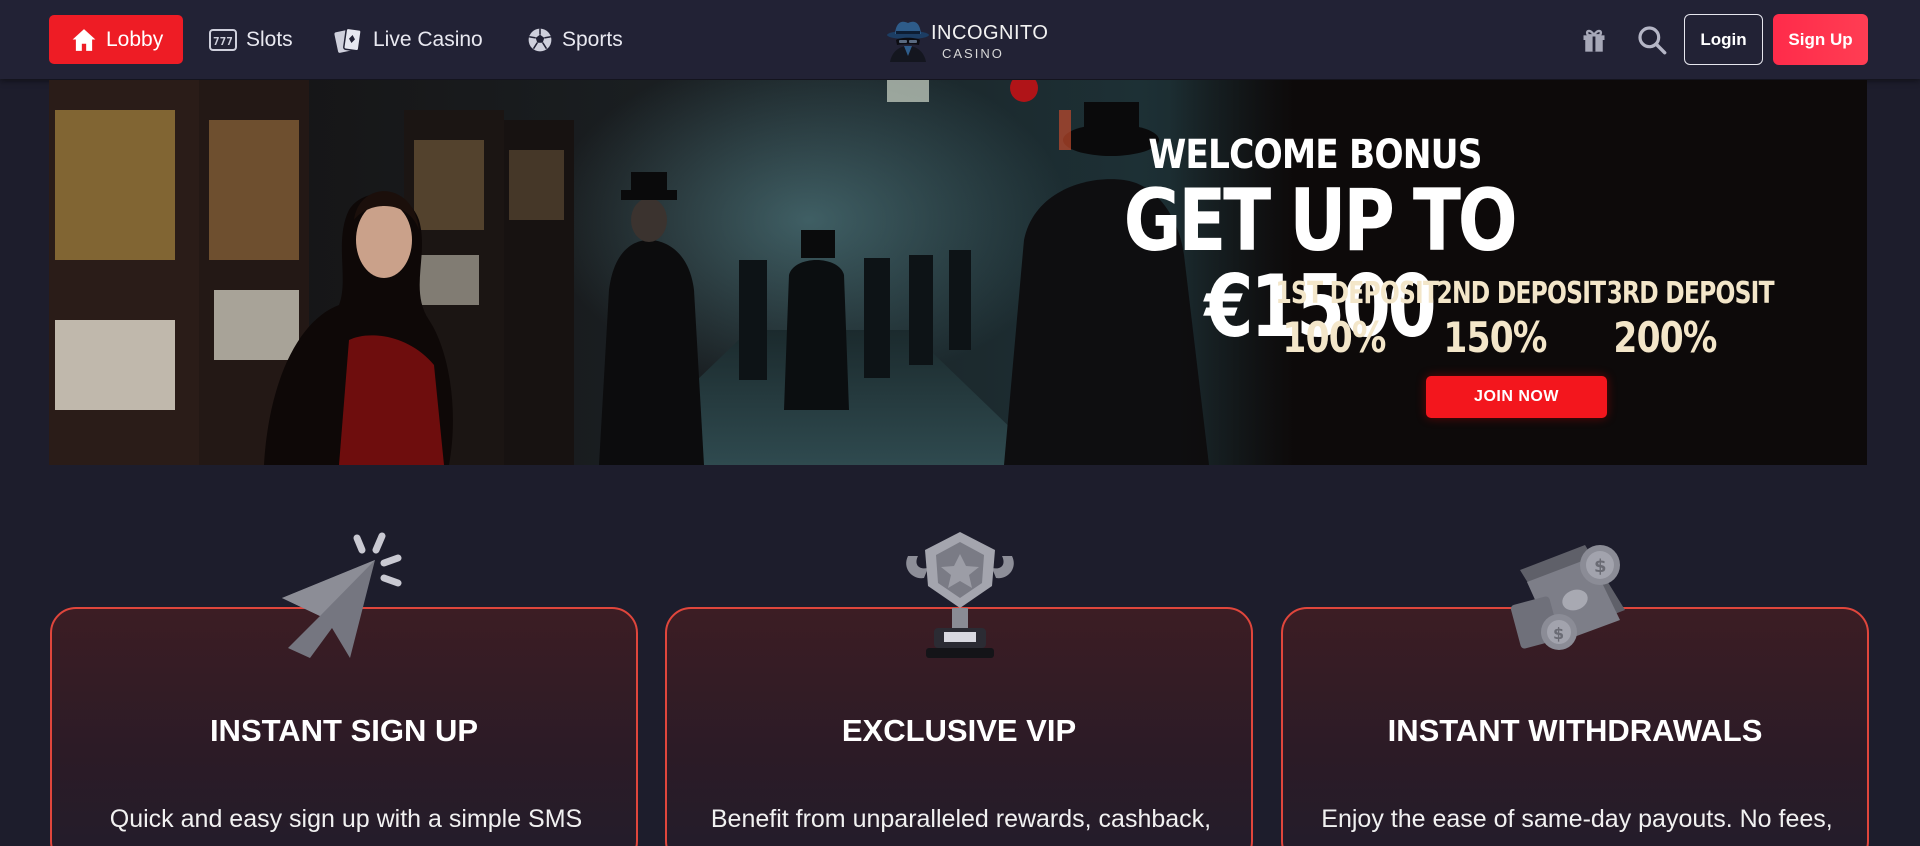 This screenshot has width=1920, height=846. I want to click on money-coins-icon: $ $, so click(1567, 597).